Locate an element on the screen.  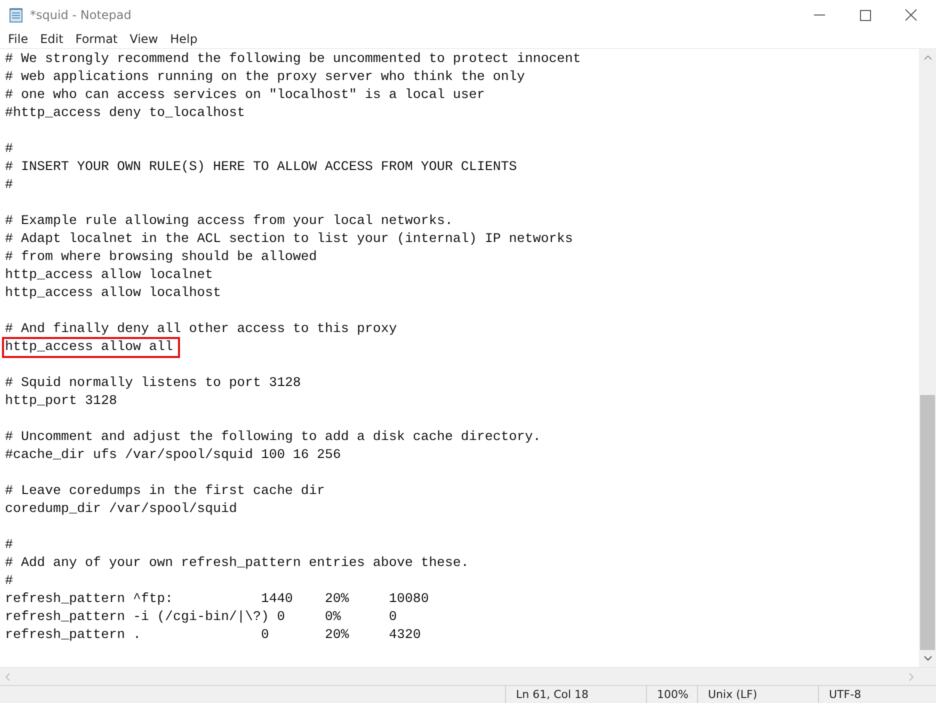
status-position: Ln 61, Col 18 is located at coordinates (575, 694).